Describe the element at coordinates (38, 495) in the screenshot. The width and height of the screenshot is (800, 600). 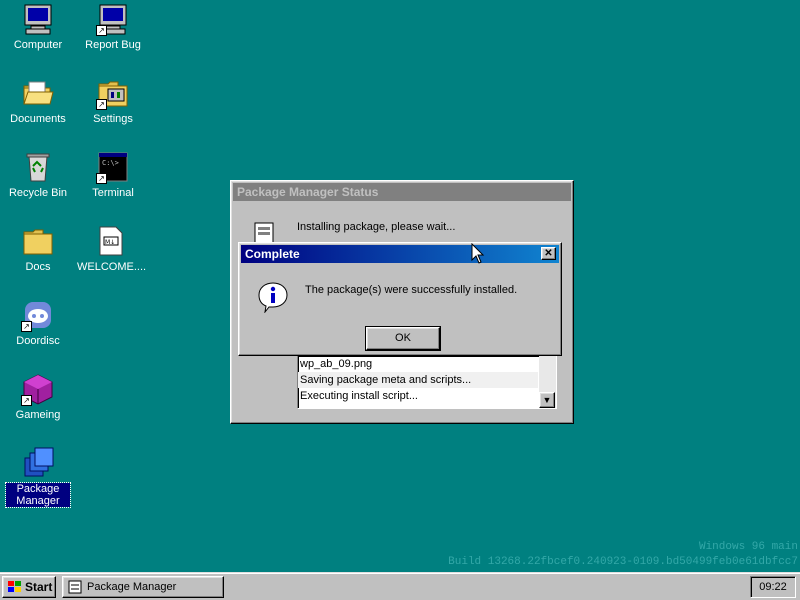
I see `desktop-icon-label: Package Manager` at that location.